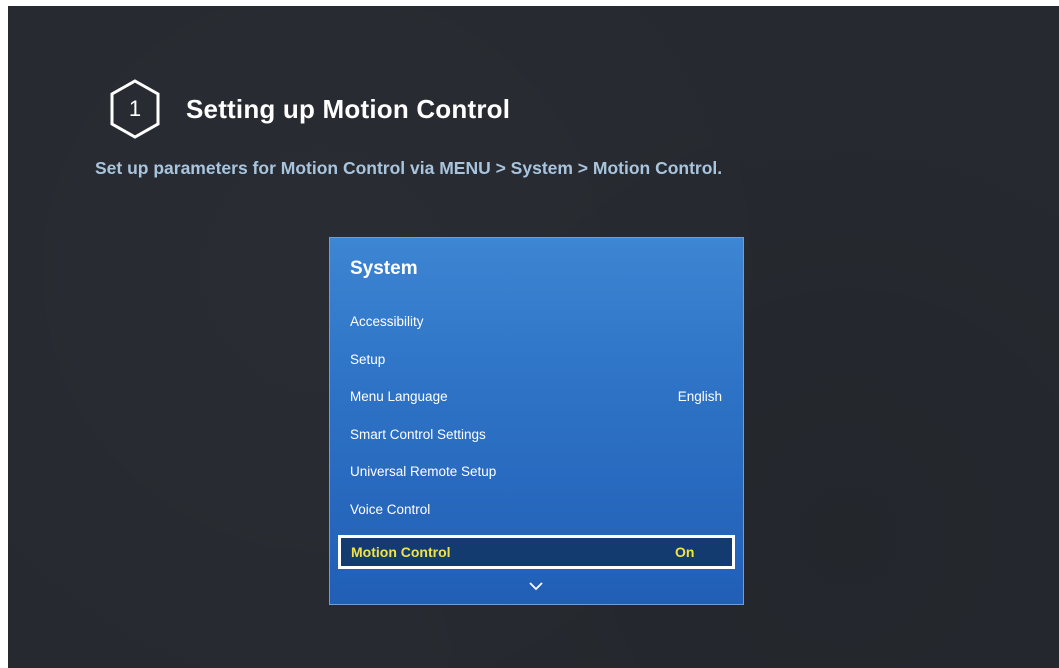  Describe the element at coordinates (536, 472) in the screenshot. I see `menu-item-universal-remote-setup: Universal Remote Setup` at that location.